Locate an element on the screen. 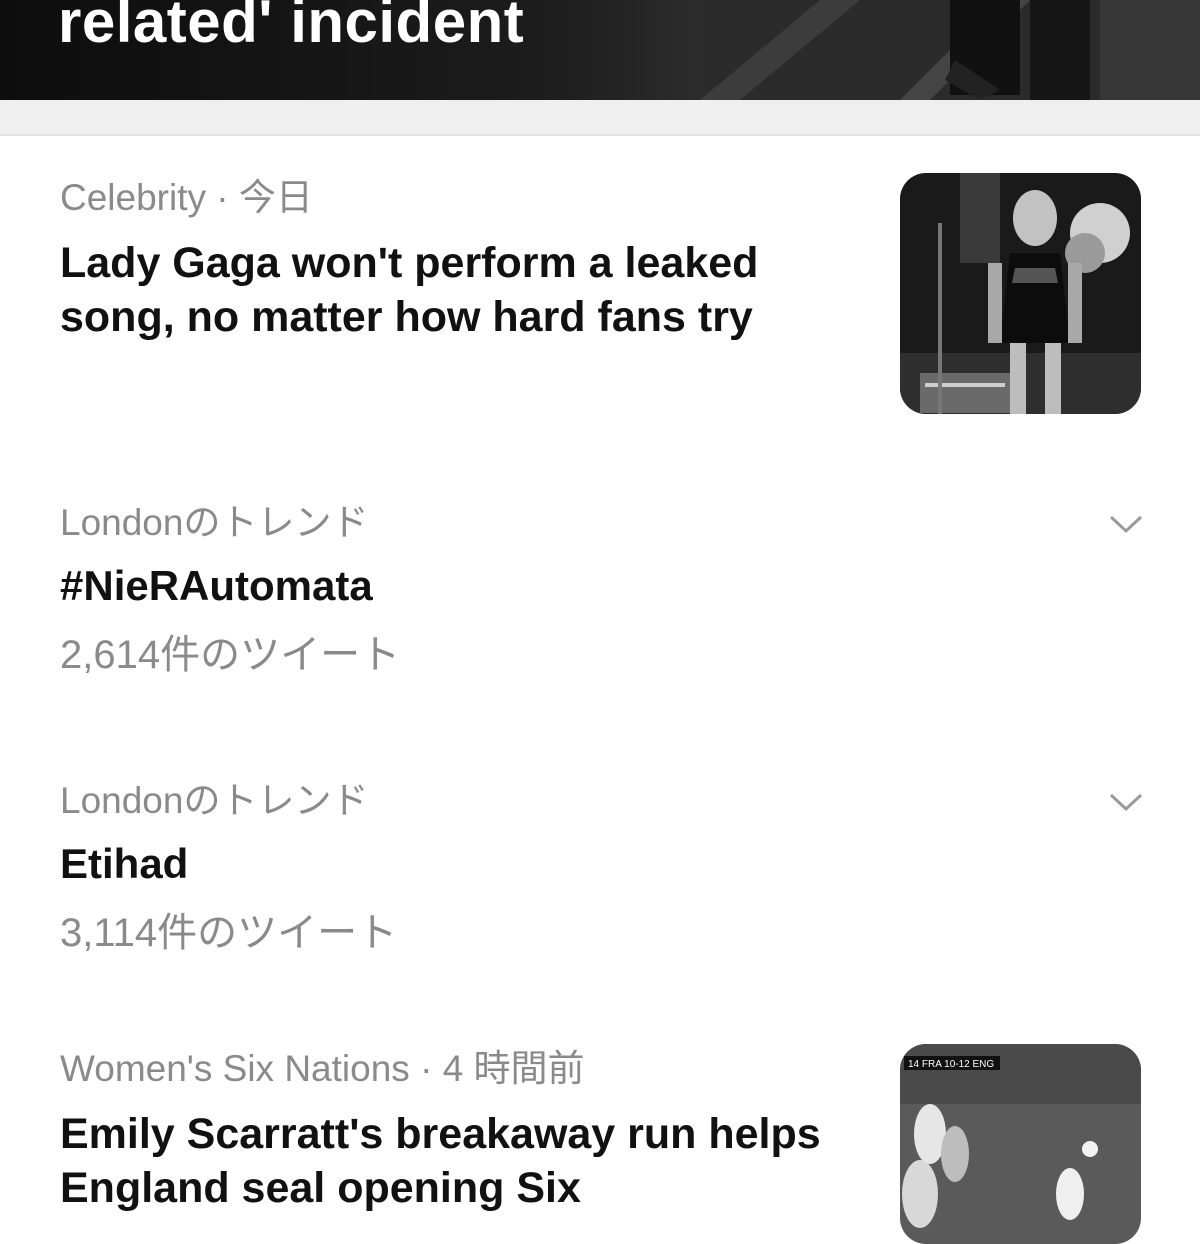 This screenshot has width=1200, height=1244. rugby-photo: 14 FRA 10-12 ENG is located at coordinates (1020, 1144).